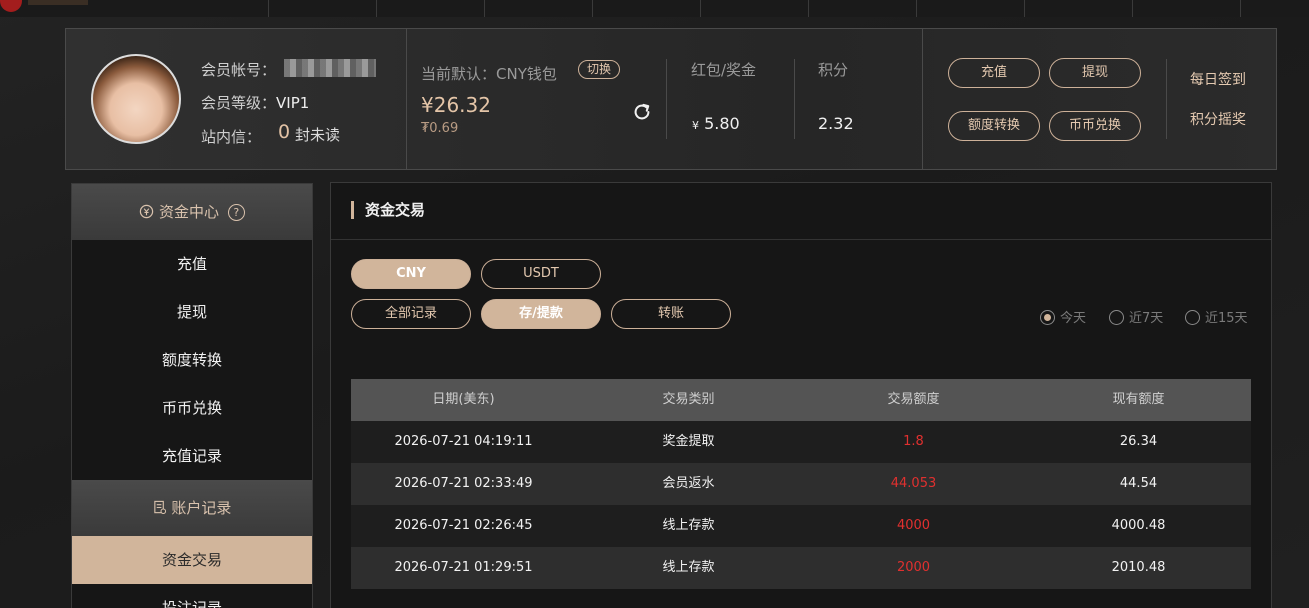 The width and height of the screenshot is (1309, 608). I want to click on cell-balance: 26.34, so click(1138, 441).